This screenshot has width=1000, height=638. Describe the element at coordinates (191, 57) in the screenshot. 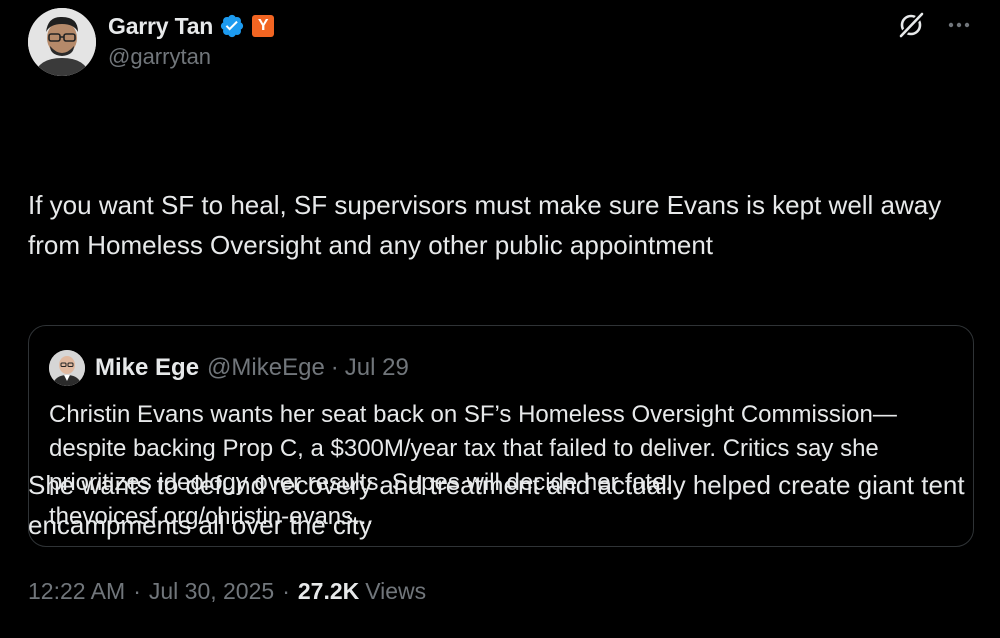

I see `author-handle: @garrytan` at that location.